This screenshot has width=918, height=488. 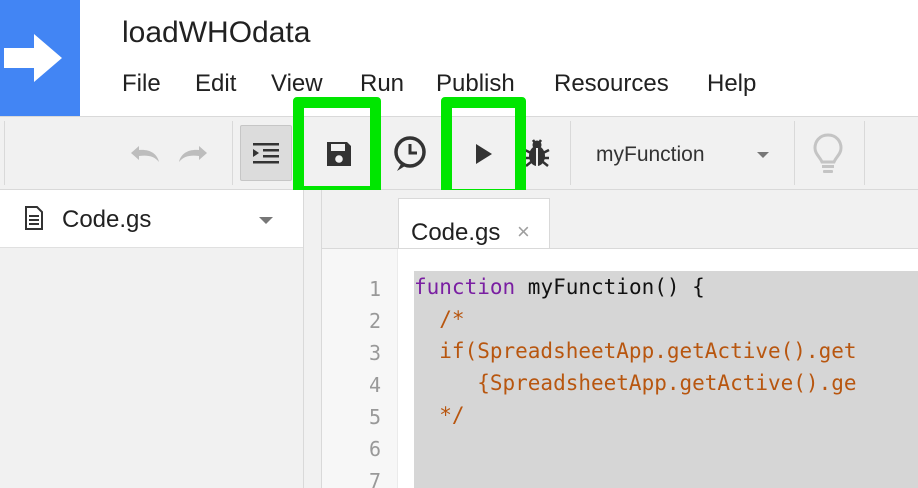 What do you see at coordinates (313, 339) in the screenshot?
I see `pane-divider` at bounding box center [313, 339].